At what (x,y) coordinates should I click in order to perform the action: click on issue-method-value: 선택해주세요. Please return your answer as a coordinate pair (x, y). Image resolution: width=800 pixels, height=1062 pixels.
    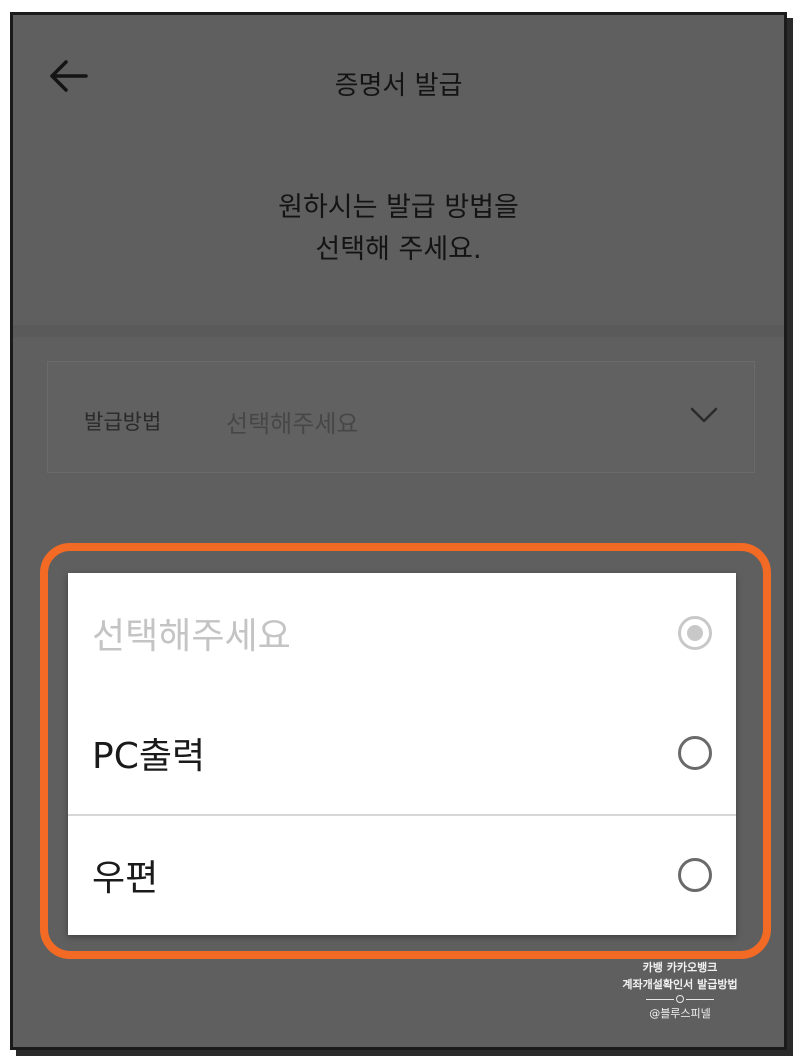
    Looking at the image, I should click on (292, 424).